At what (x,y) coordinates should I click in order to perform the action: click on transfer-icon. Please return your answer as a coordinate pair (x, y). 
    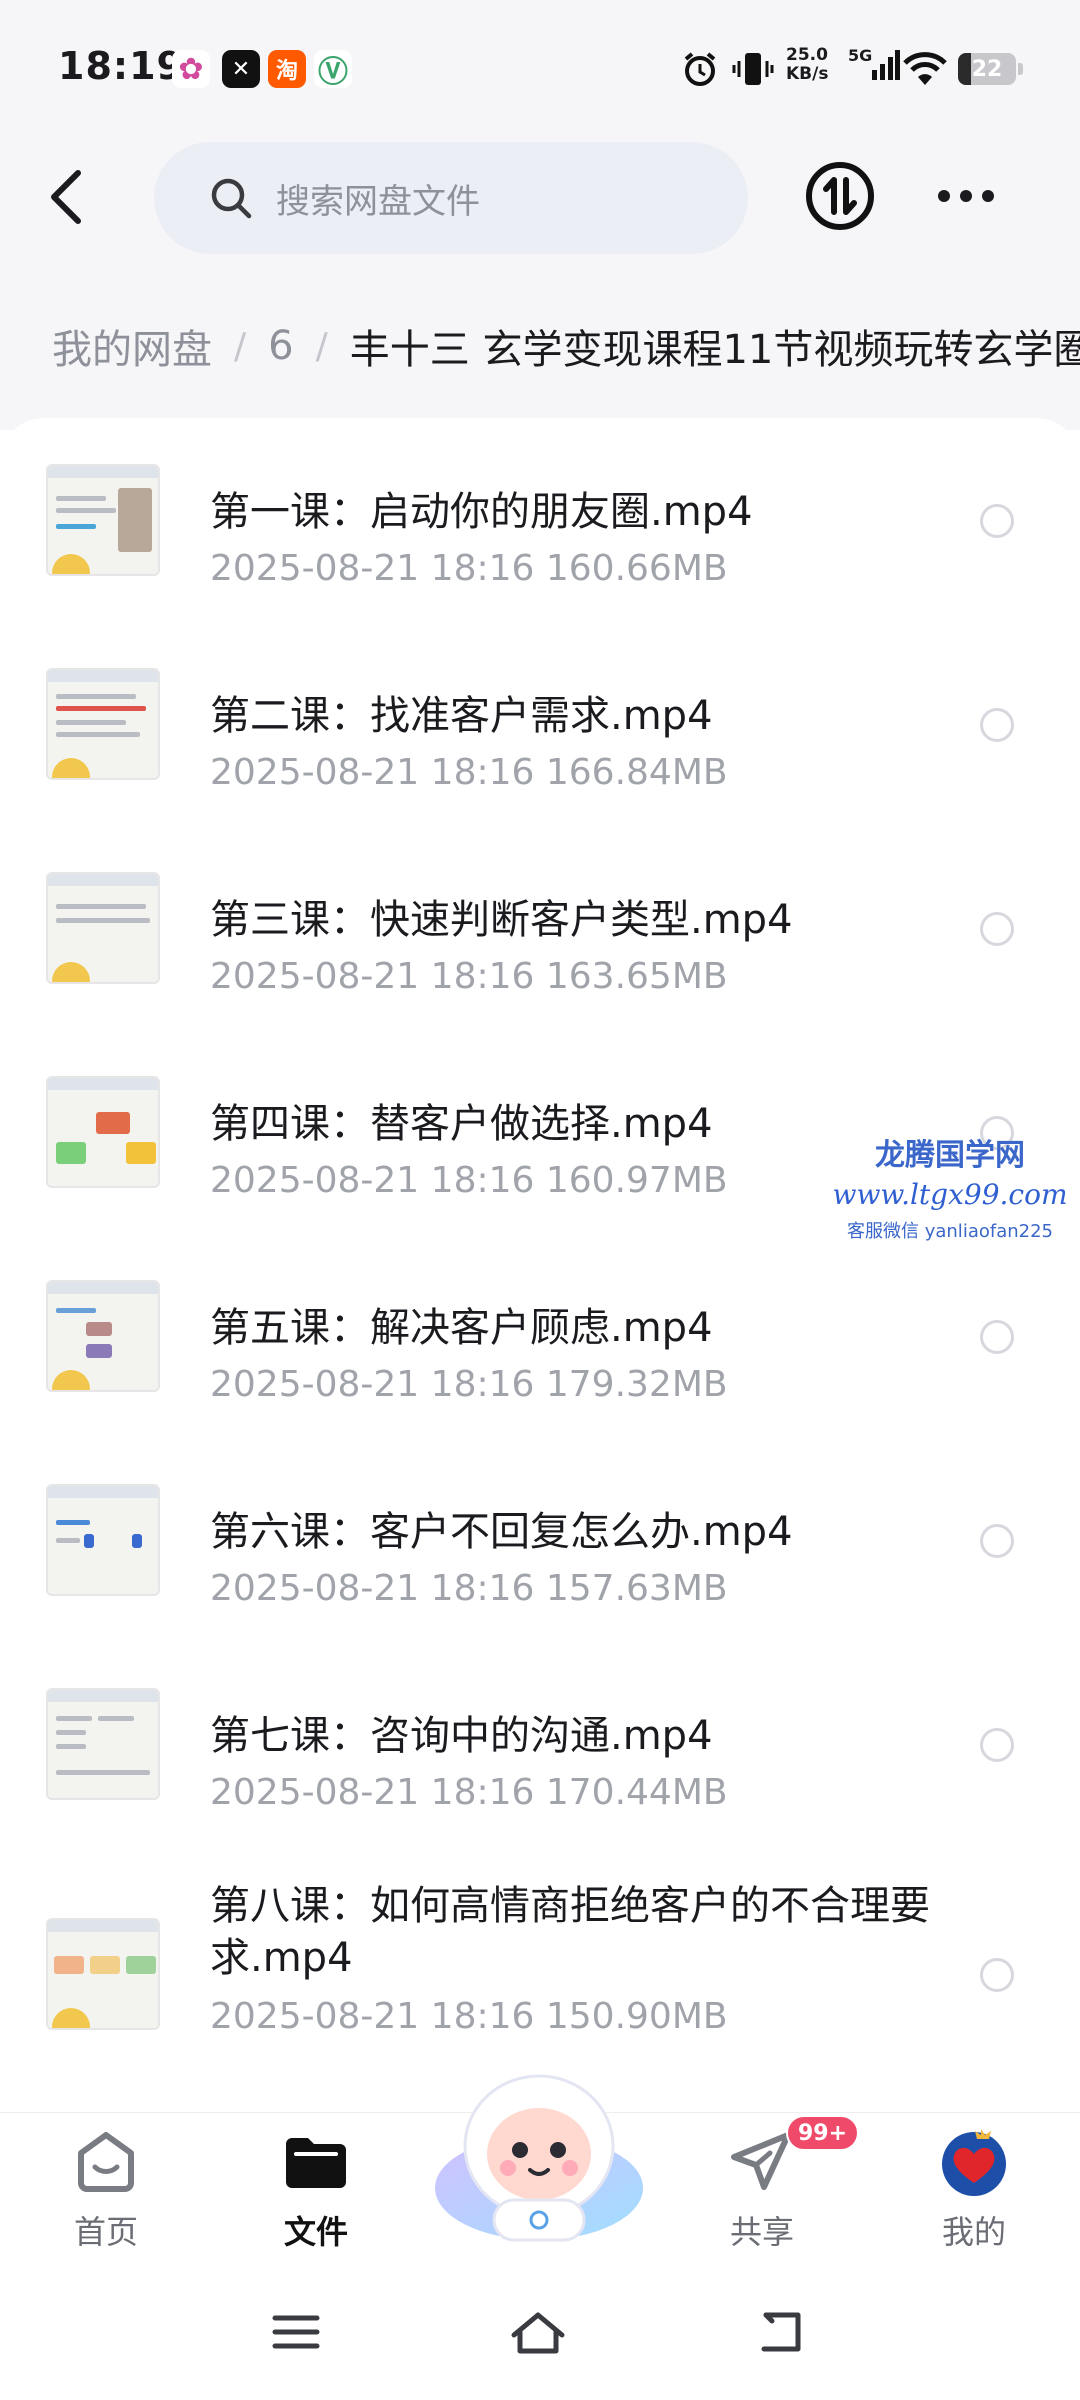
    Looking at the image, I should click on (840, 196).